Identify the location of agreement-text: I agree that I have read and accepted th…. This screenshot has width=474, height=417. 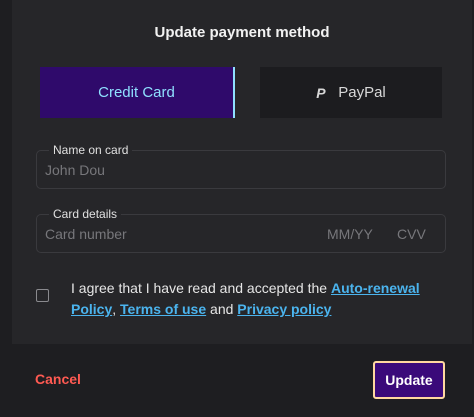
(258, 299).